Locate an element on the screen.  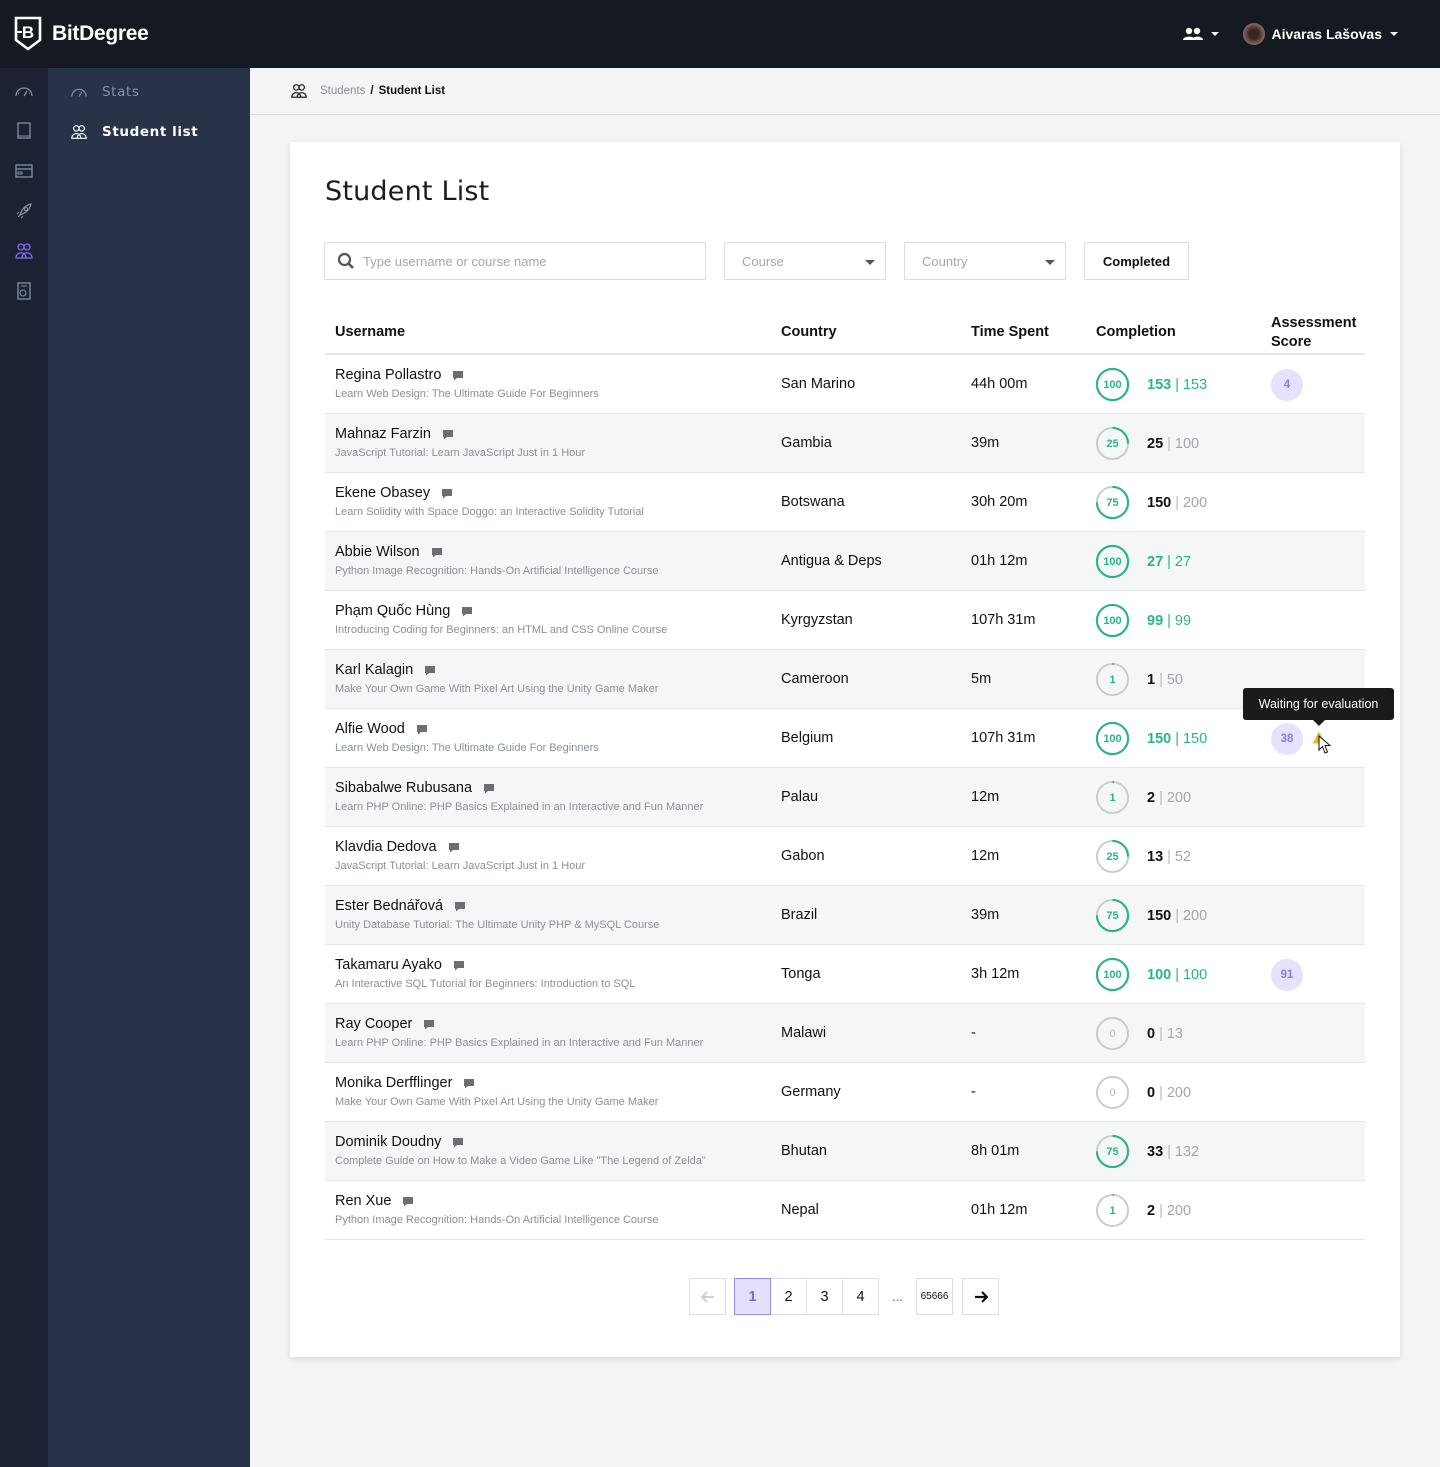
column-header-completion: Completion is located at coordinates (1136, 332).